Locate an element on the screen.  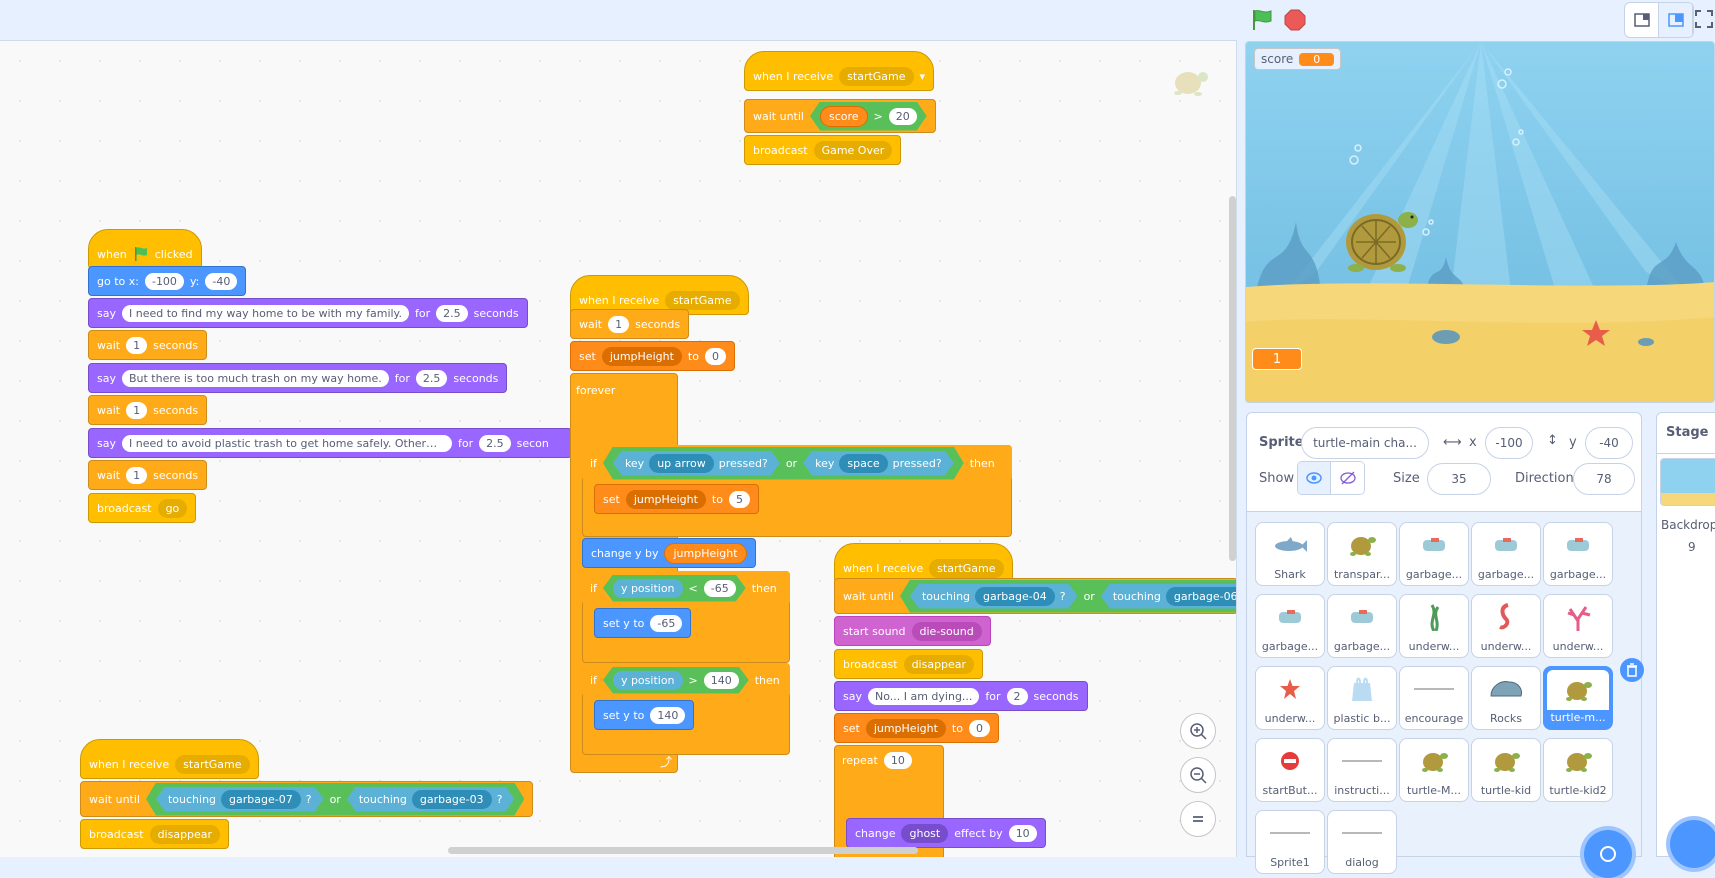
message-dropdown: Game Over is located at coordinates (853, 150).